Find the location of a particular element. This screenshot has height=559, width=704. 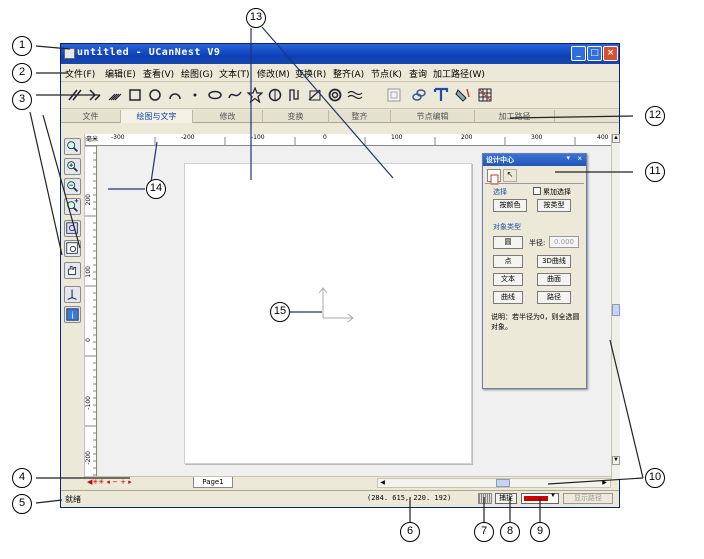

point-icon is located at coordinates (195, 95).